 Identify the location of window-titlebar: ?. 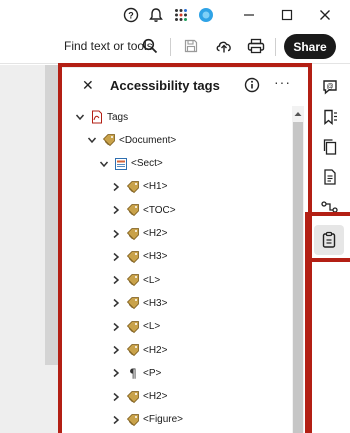
(175, 15).